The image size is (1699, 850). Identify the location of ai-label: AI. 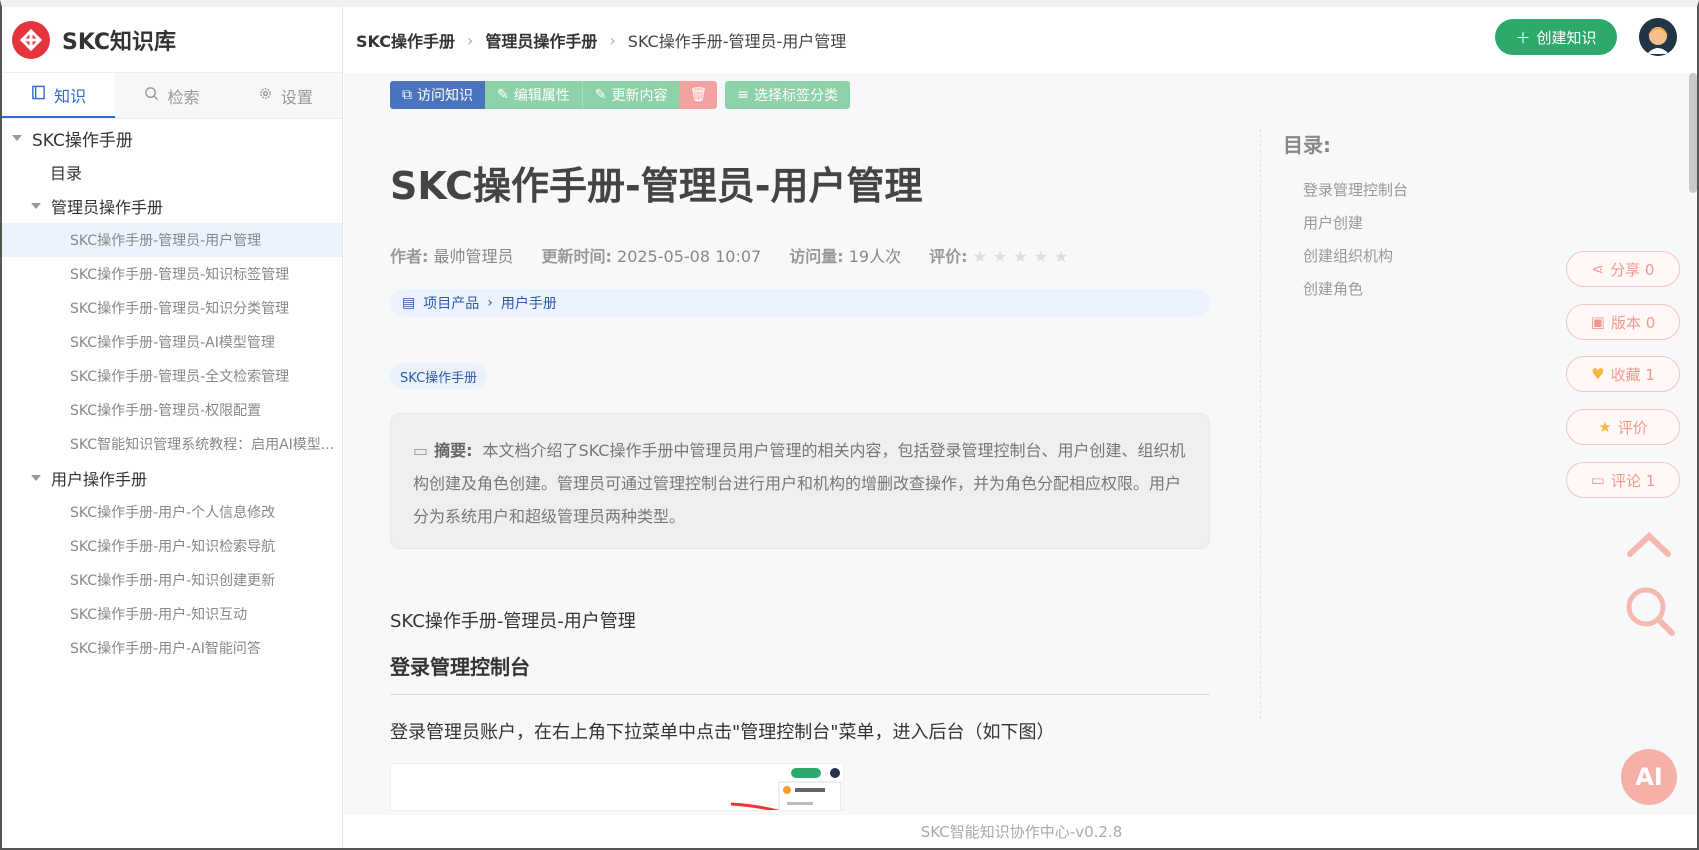
(1649, 777).